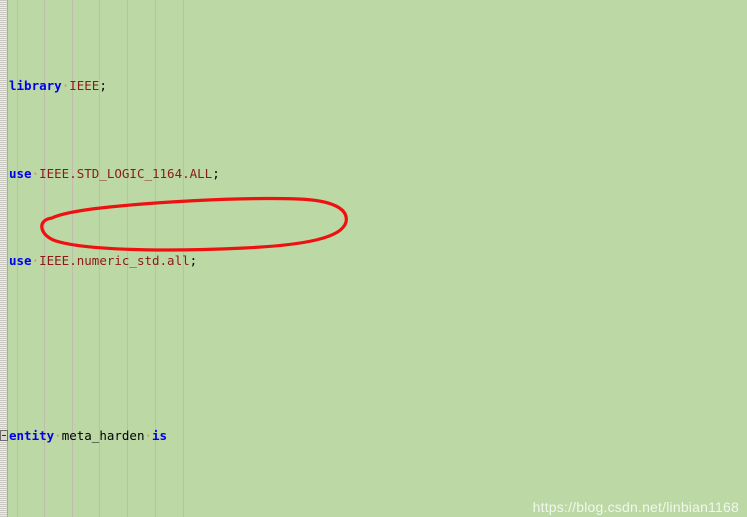 Image resolution: width=747 pixels, height=517 pixels. I want to click on token-library: IEEE.STD_LOGIC_1164.ALL, so click(126, 173).